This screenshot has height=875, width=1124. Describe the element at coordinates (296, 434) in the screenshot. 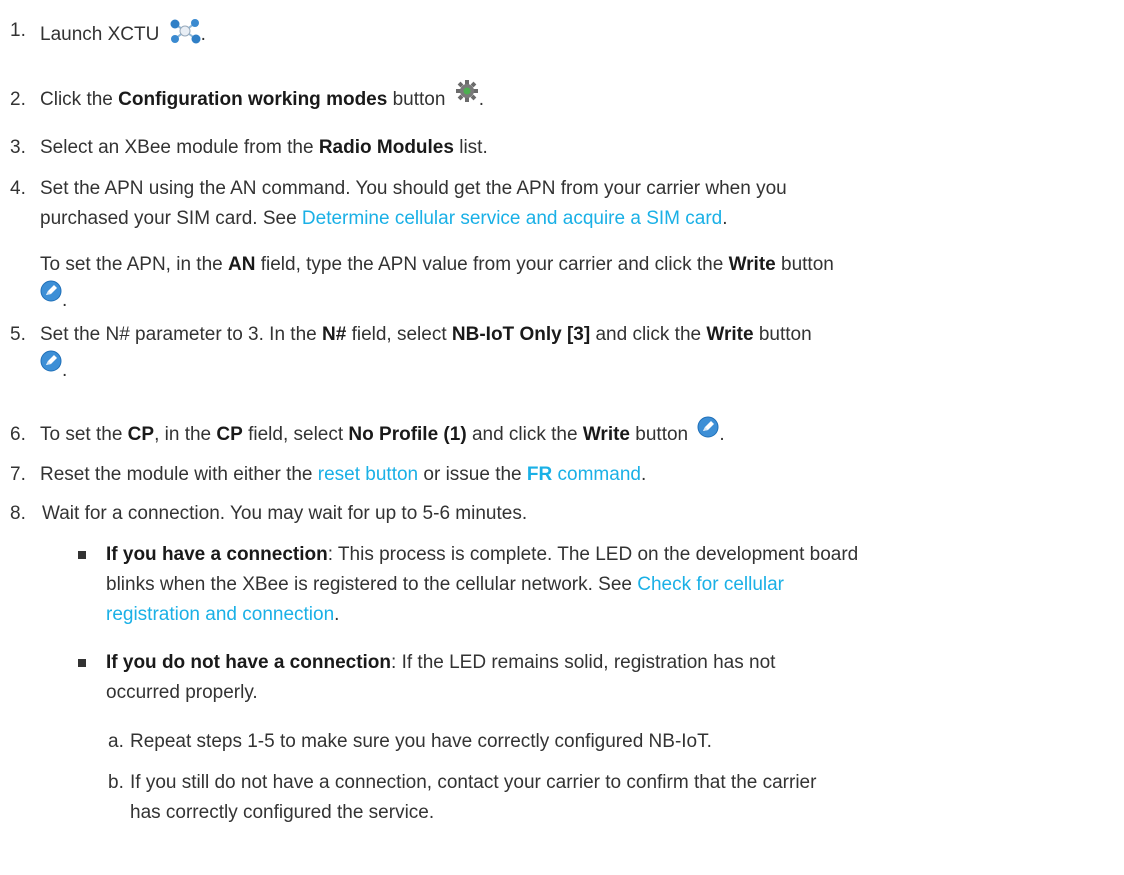

I see `step-6-text-c: field, select` at that location.